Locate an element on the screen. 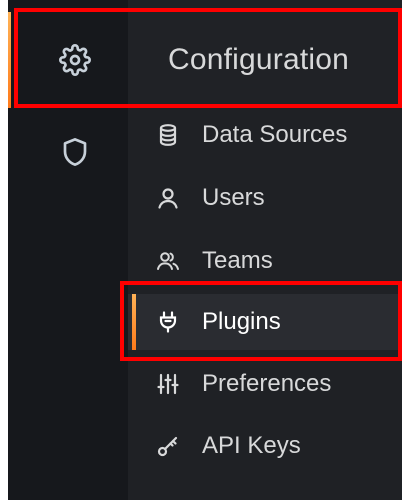 The width and height of the screenshot is (402, 500). menu-item-label: API Keys is located at coordinates (251, 445).